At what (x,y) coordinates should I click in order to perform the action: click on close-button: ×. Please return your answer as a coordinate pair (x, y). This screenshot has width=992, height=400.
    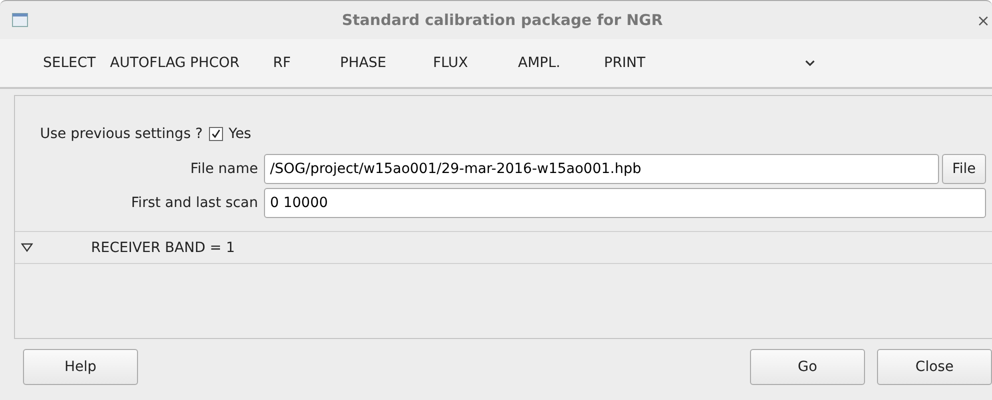
    Looking at the image, I should click on (983, 20).